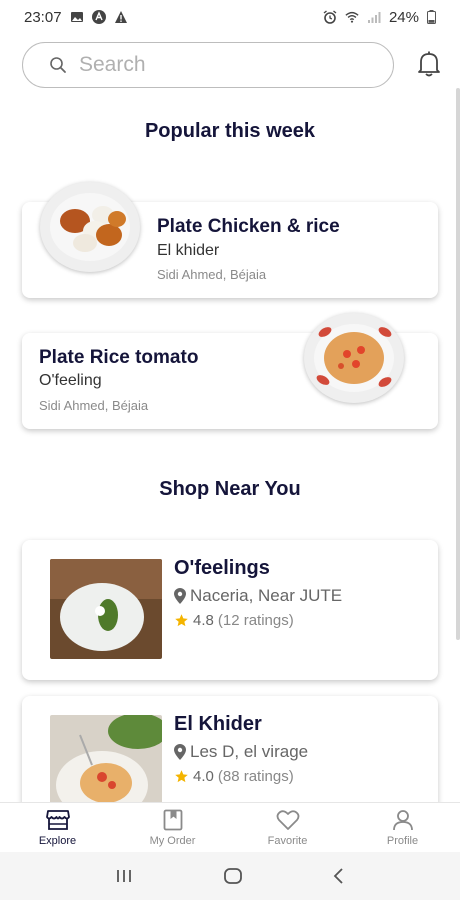 The width and height of the screenshot is (460, 900). I want to click on nav-my-order: My Order, so click(172, 827).